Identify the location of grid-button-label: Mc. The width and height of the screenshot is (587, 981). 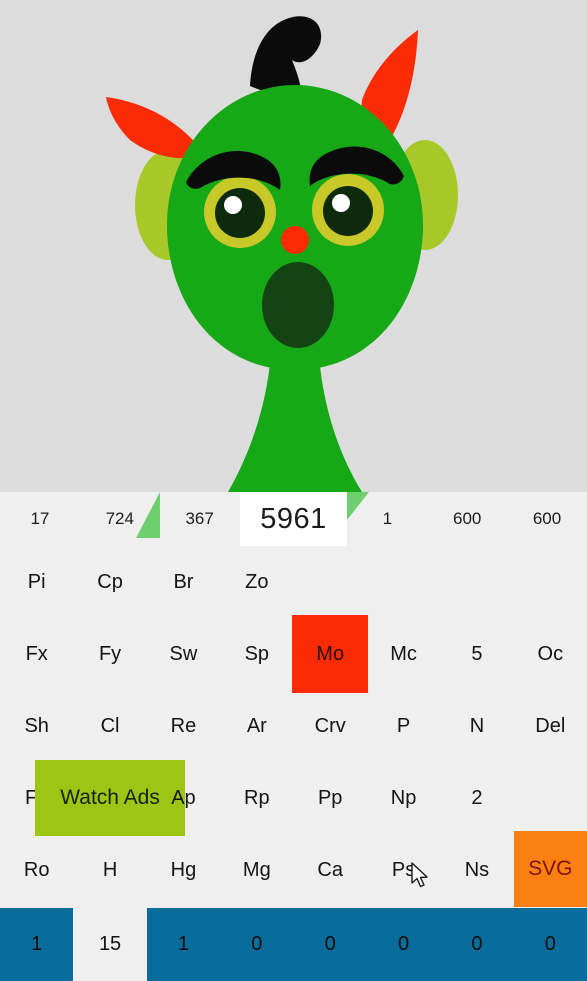
(403, 653).